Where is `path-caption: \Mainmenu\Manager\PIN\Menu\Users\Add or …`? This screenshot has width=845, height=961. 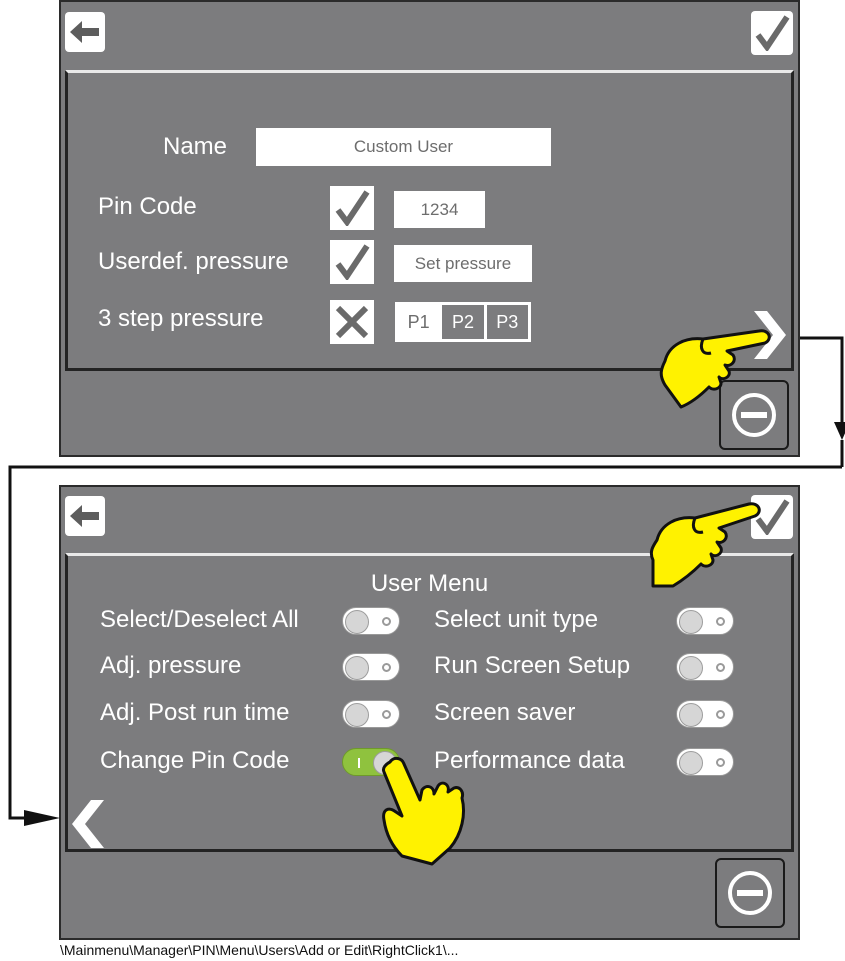 path-caption: \Mainmenu\Manager\PIN\Menu\Users\Add or … is located at coordinates (259, 950).